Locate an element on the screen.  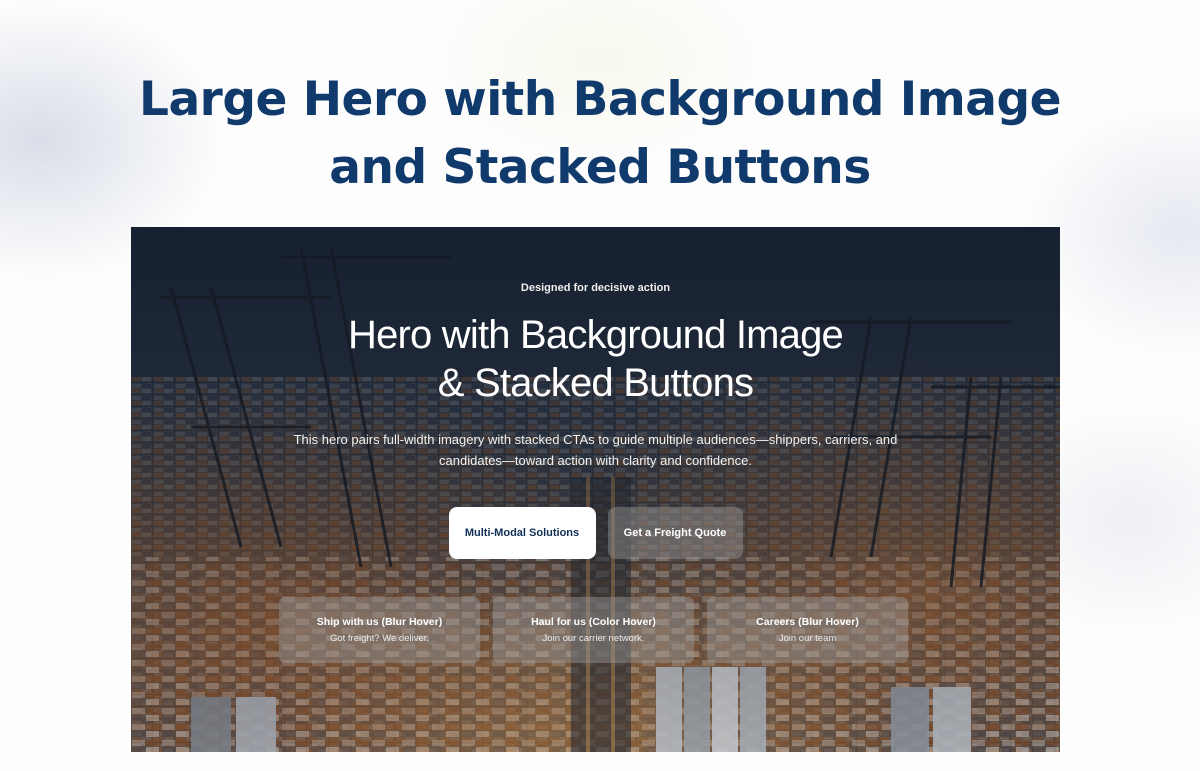
card-subtitle: Join our carrier network. is located at coordinates (593, 638).